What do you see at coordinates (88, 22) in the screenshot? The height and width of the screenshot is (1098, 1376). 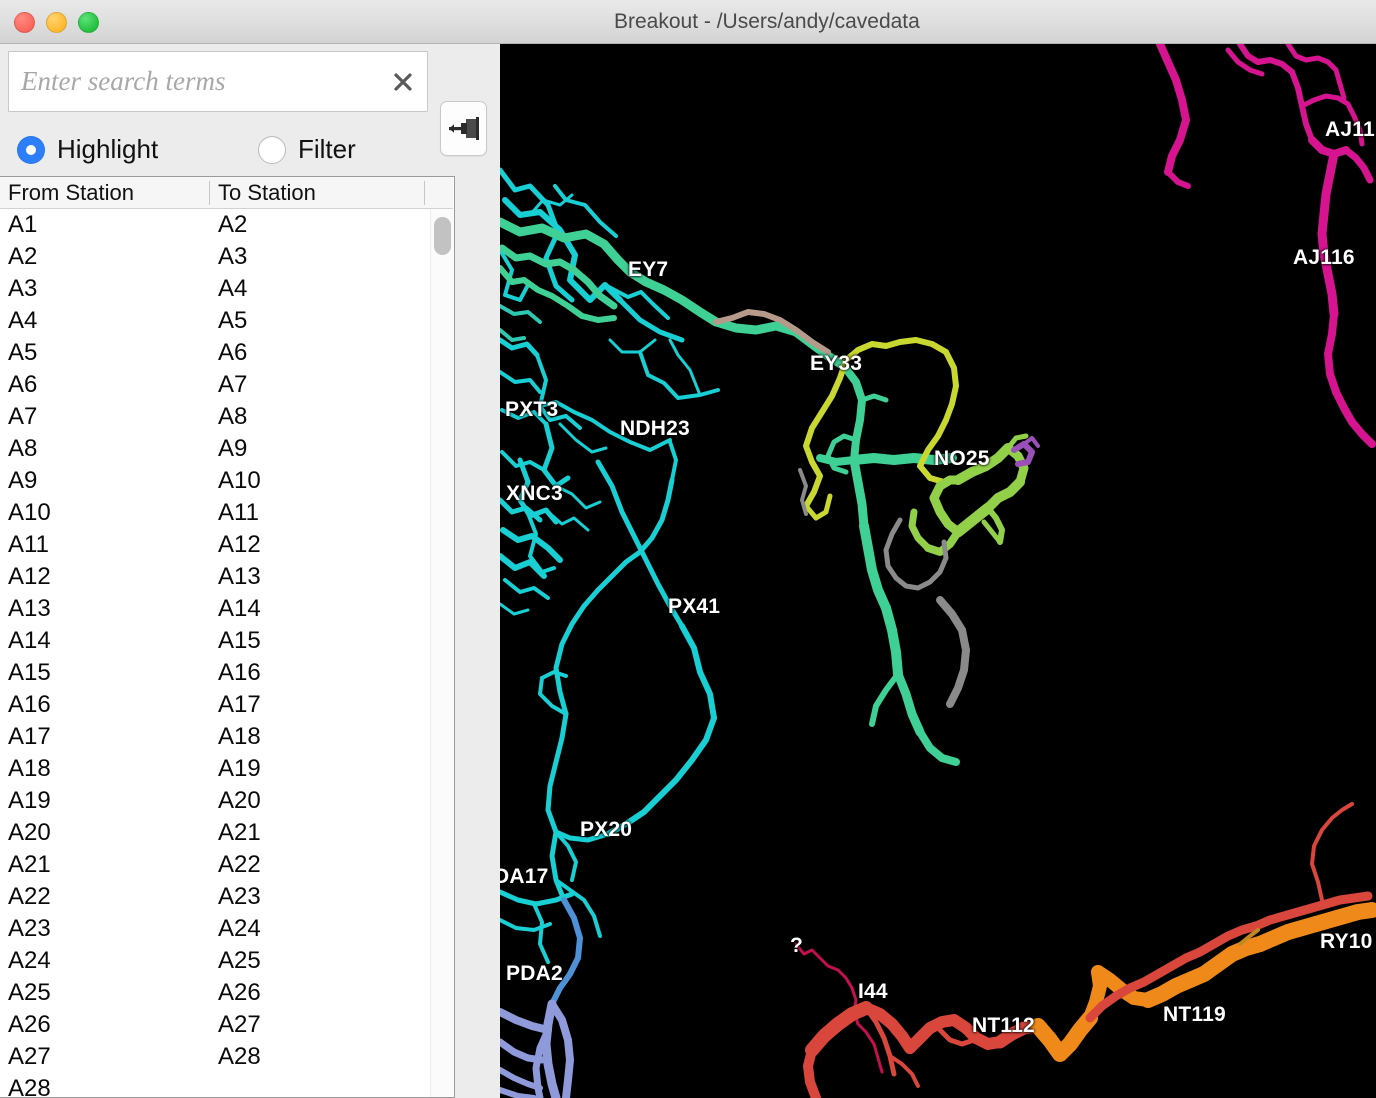 I see `maximize-button` at bounding box center [88, 22].